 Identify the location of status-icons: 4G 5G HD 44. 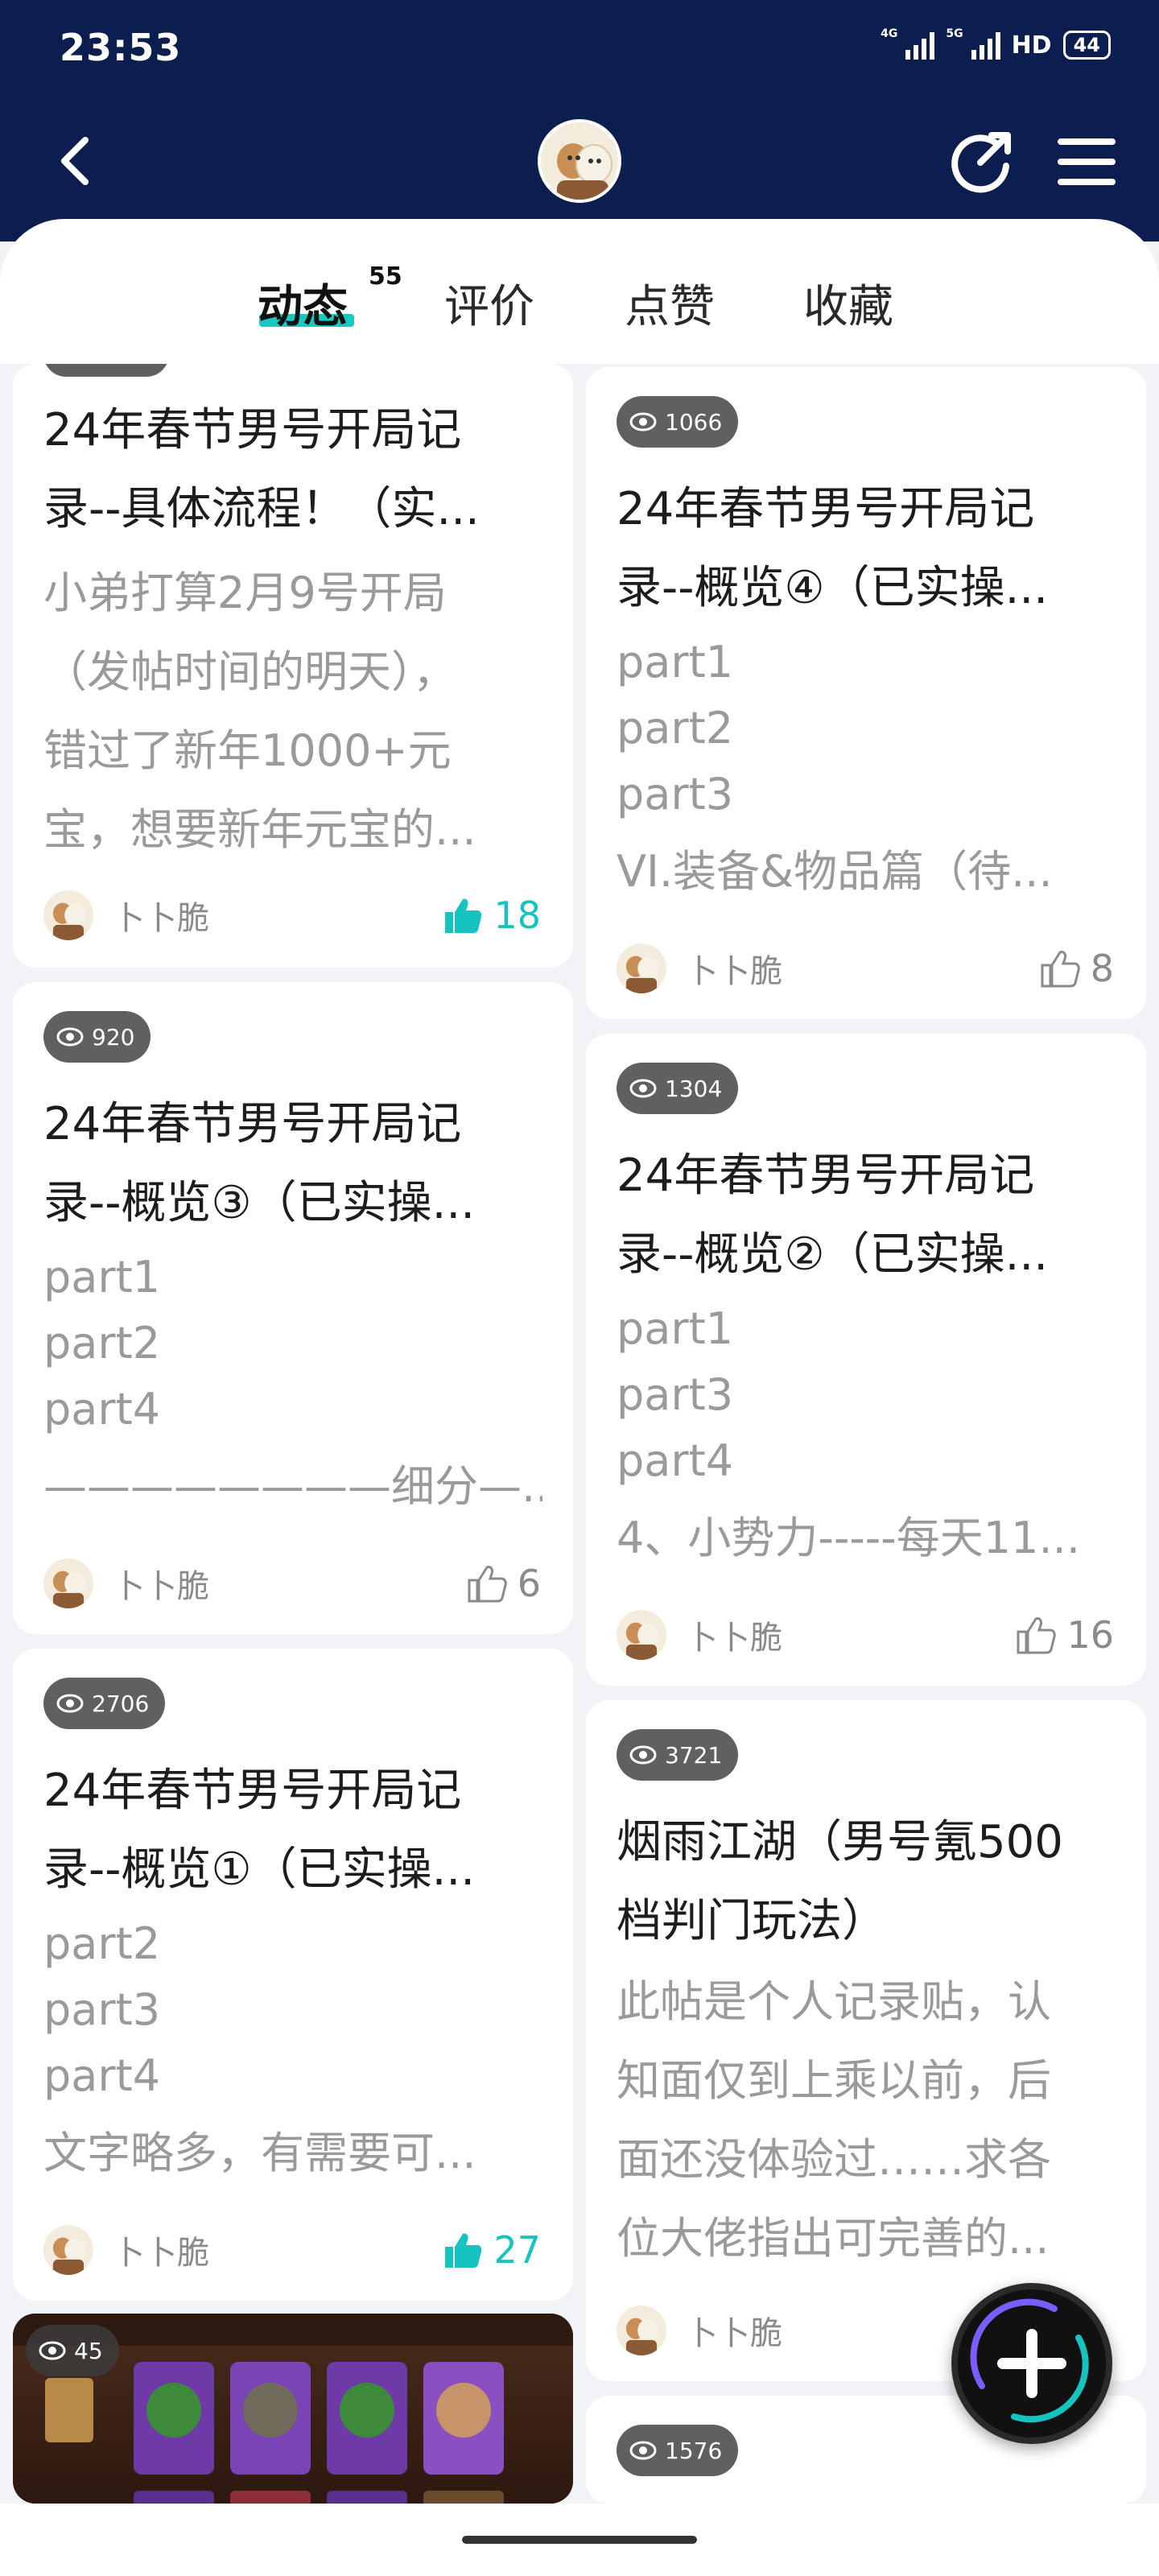
(996, 43).